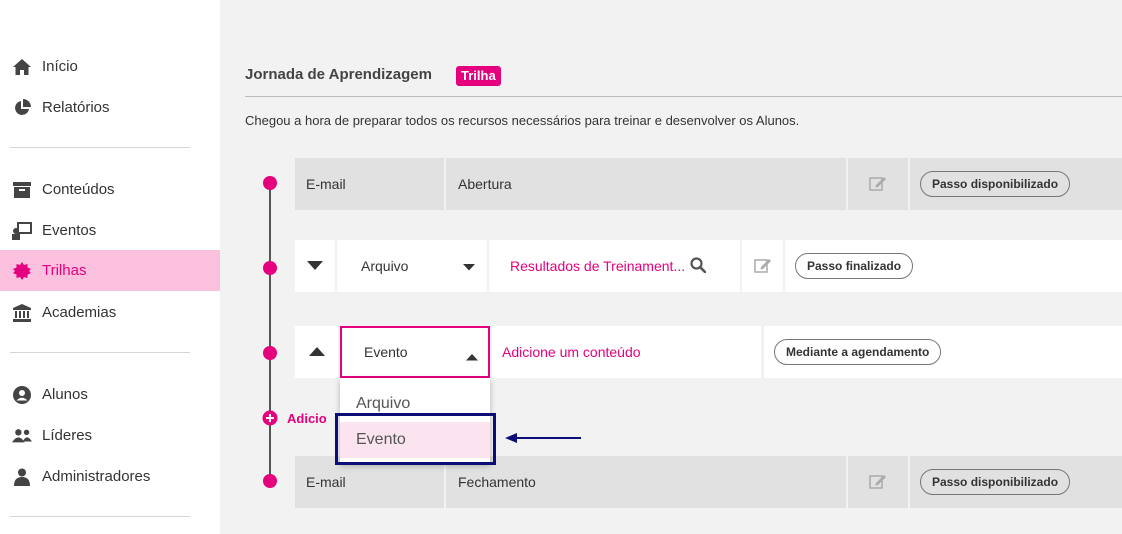  Describe the element at coordinates (22, 436) in the screenshot. I see `users-icon` at that location.